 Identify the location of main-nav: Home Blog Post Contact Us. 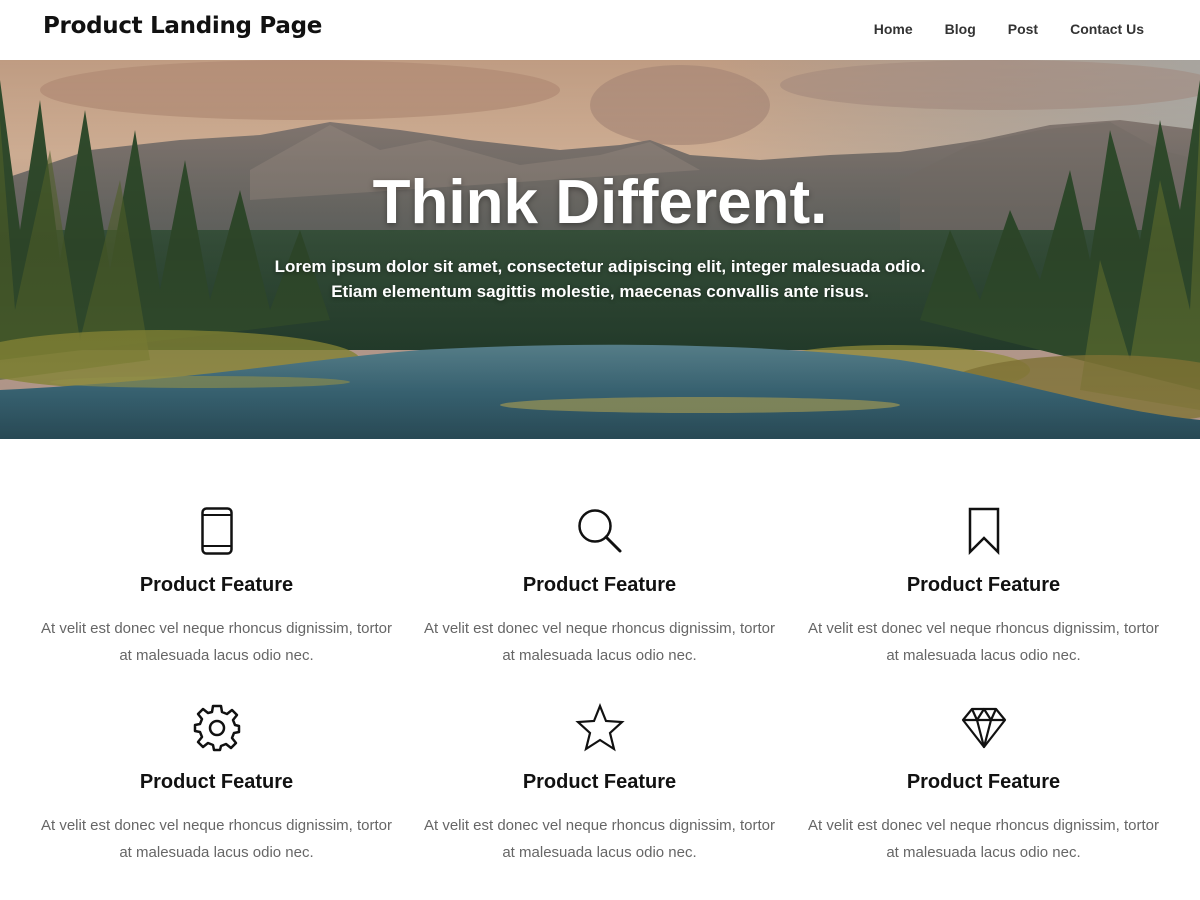
(1009, 29).